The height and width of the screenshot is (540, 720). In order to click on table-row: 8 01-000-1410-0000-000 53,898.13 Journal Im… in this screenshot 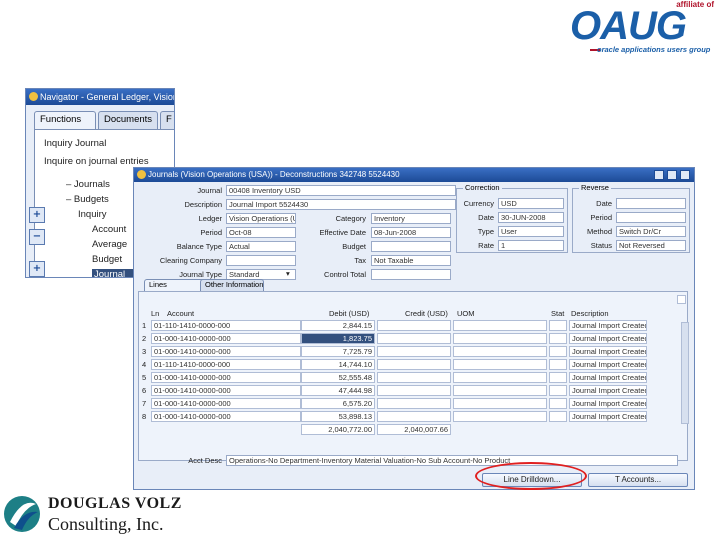, I will do `click(414, 417)`.